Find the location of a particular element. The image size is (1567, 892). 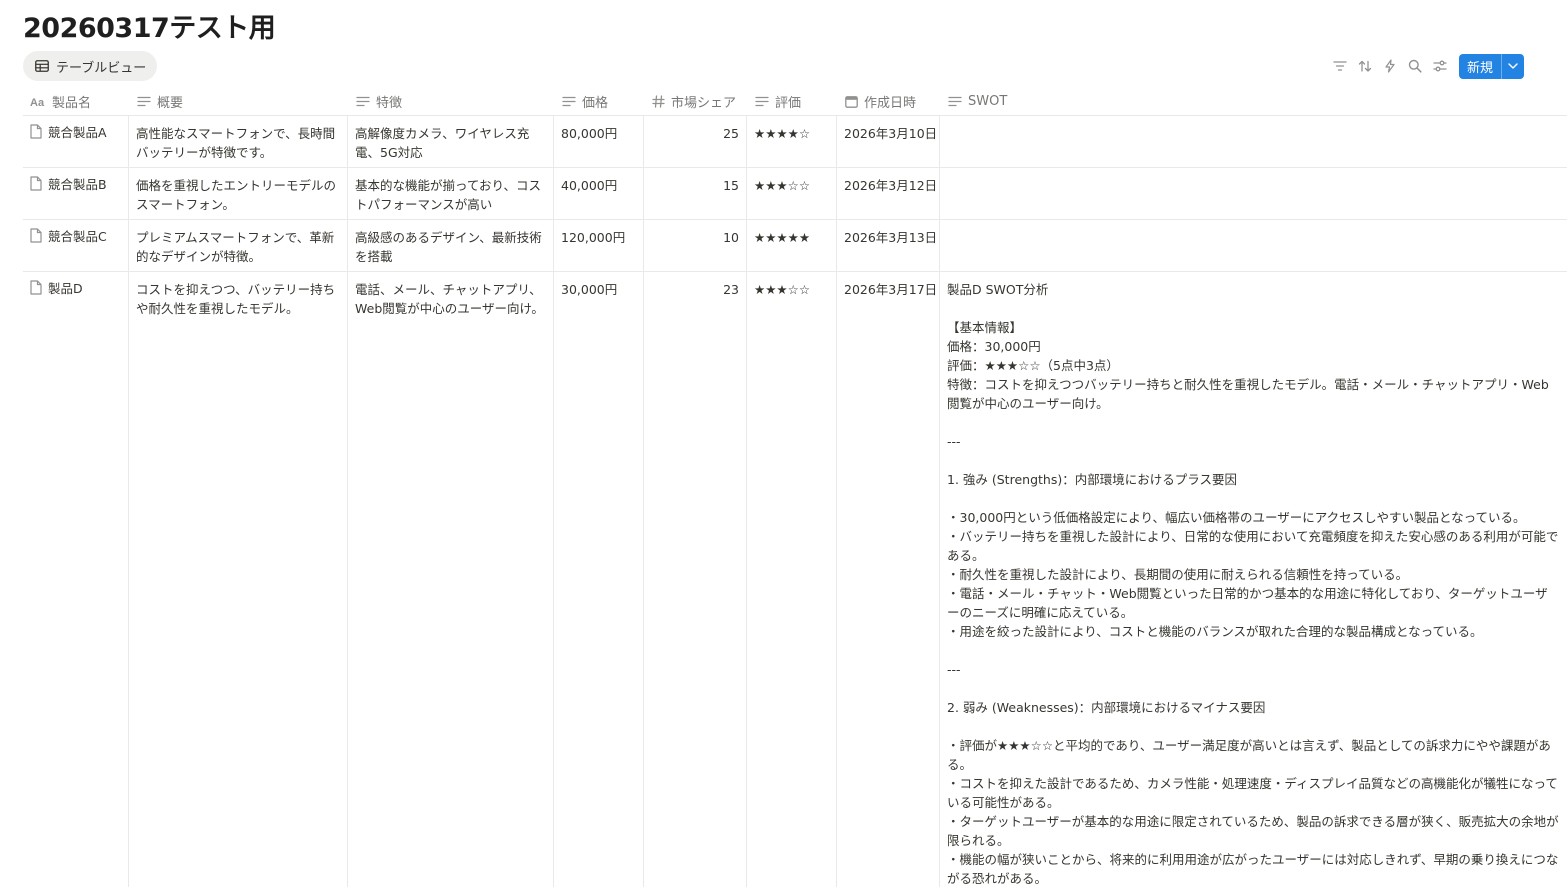

row-created: 2026年3月13日 is located at coordinates (888, 245).